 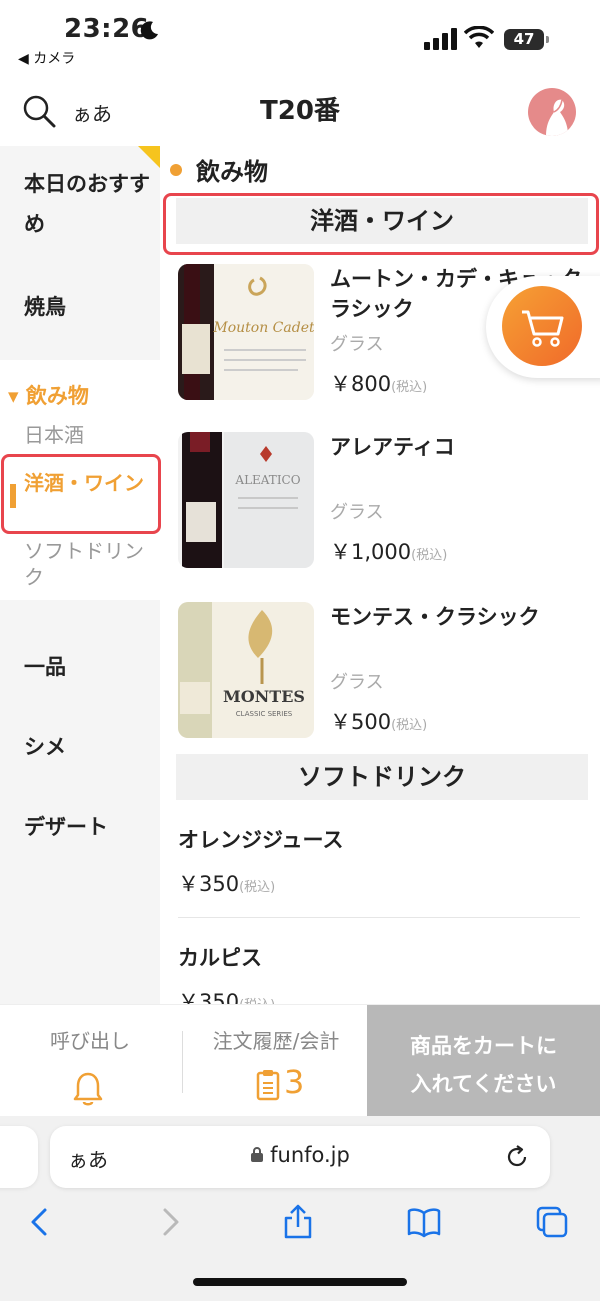 I want to click on call-staff-label: 呼び出し, so click(x=90, y=1041).